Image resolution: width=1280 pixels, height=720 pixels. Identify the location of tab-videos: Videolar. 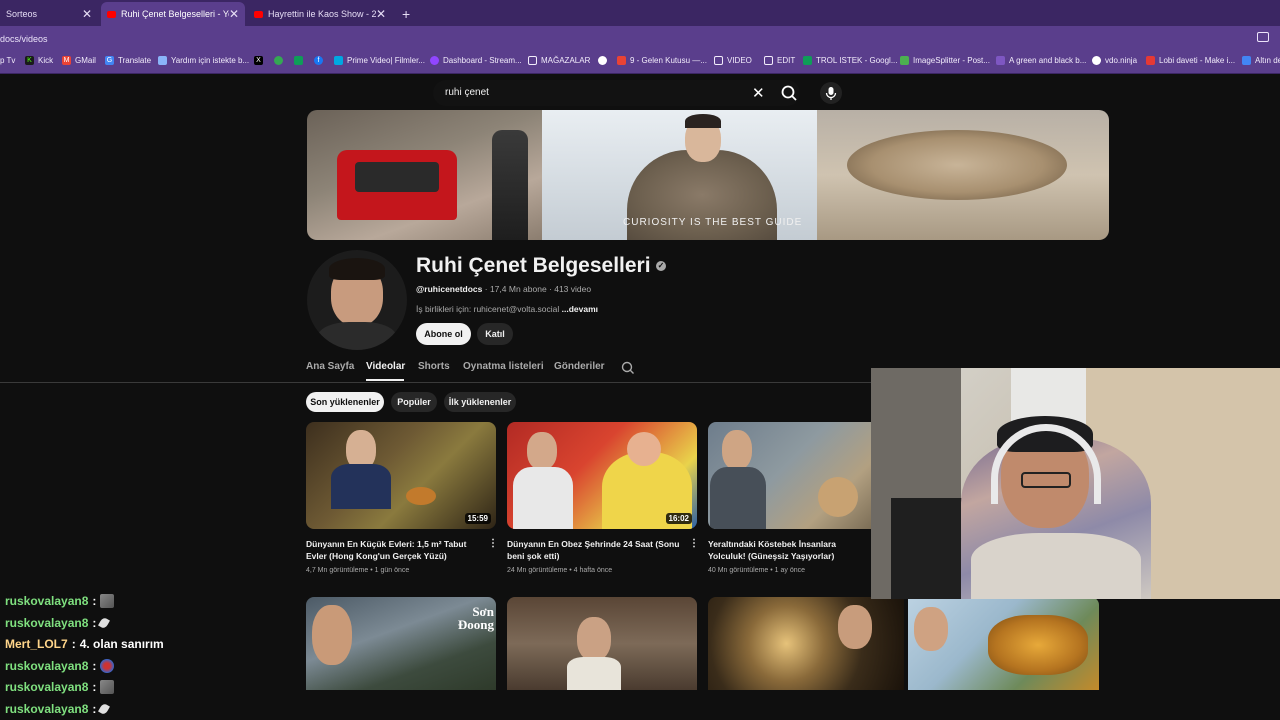
(385, 366).